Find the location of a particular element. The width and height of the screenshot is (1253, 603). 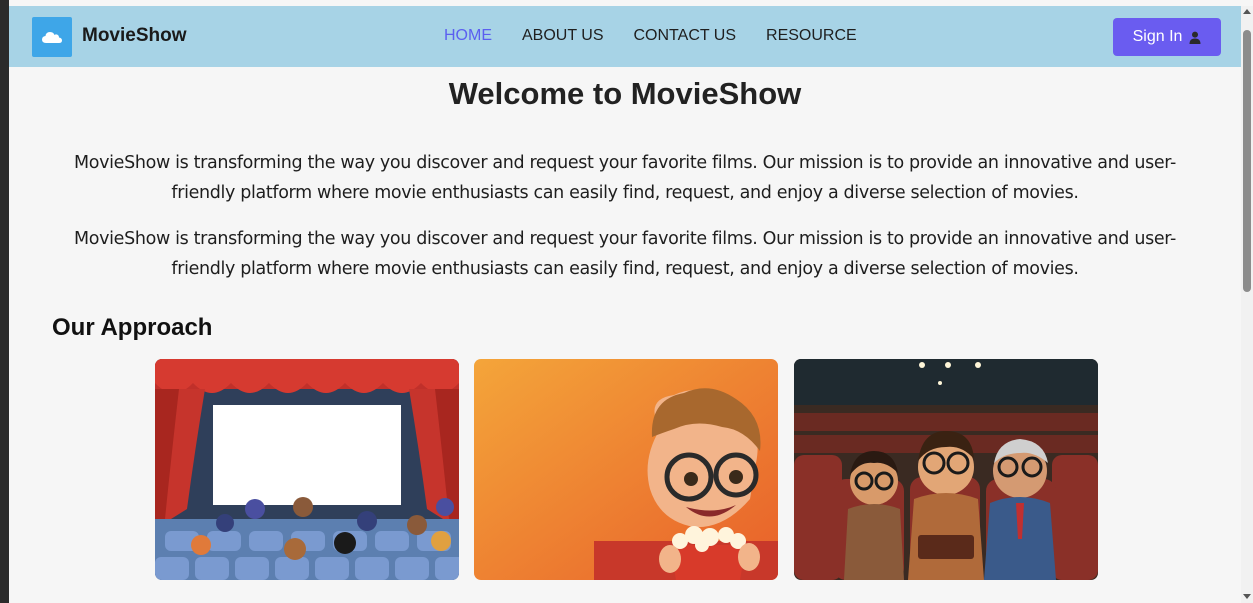

vertical-scrollbar is located at coordinates (1247, 304).